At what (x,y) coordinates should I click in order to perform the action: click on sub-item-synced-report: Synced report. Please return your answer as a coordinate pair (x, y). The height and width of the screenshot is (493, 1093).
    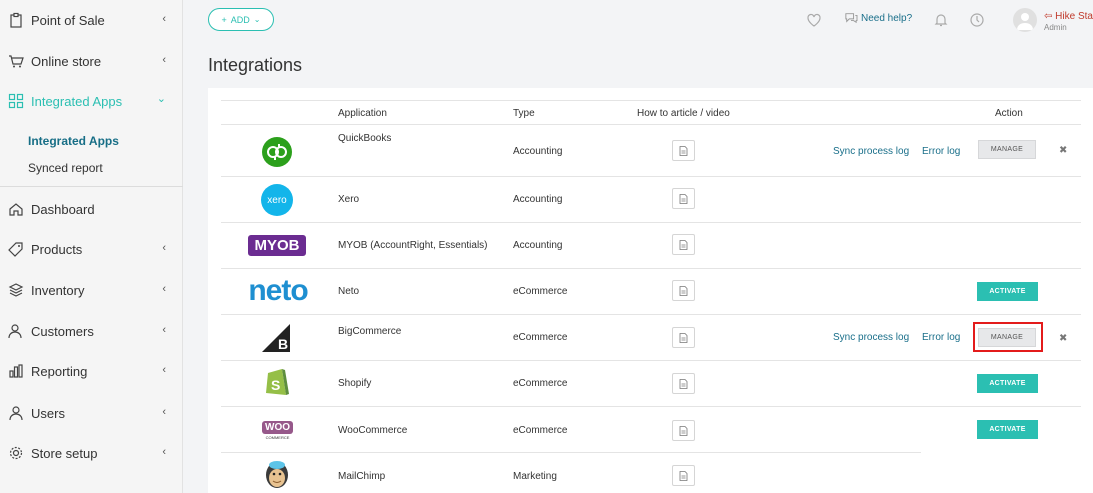
    Looking at the image, I should click on (65, 168).